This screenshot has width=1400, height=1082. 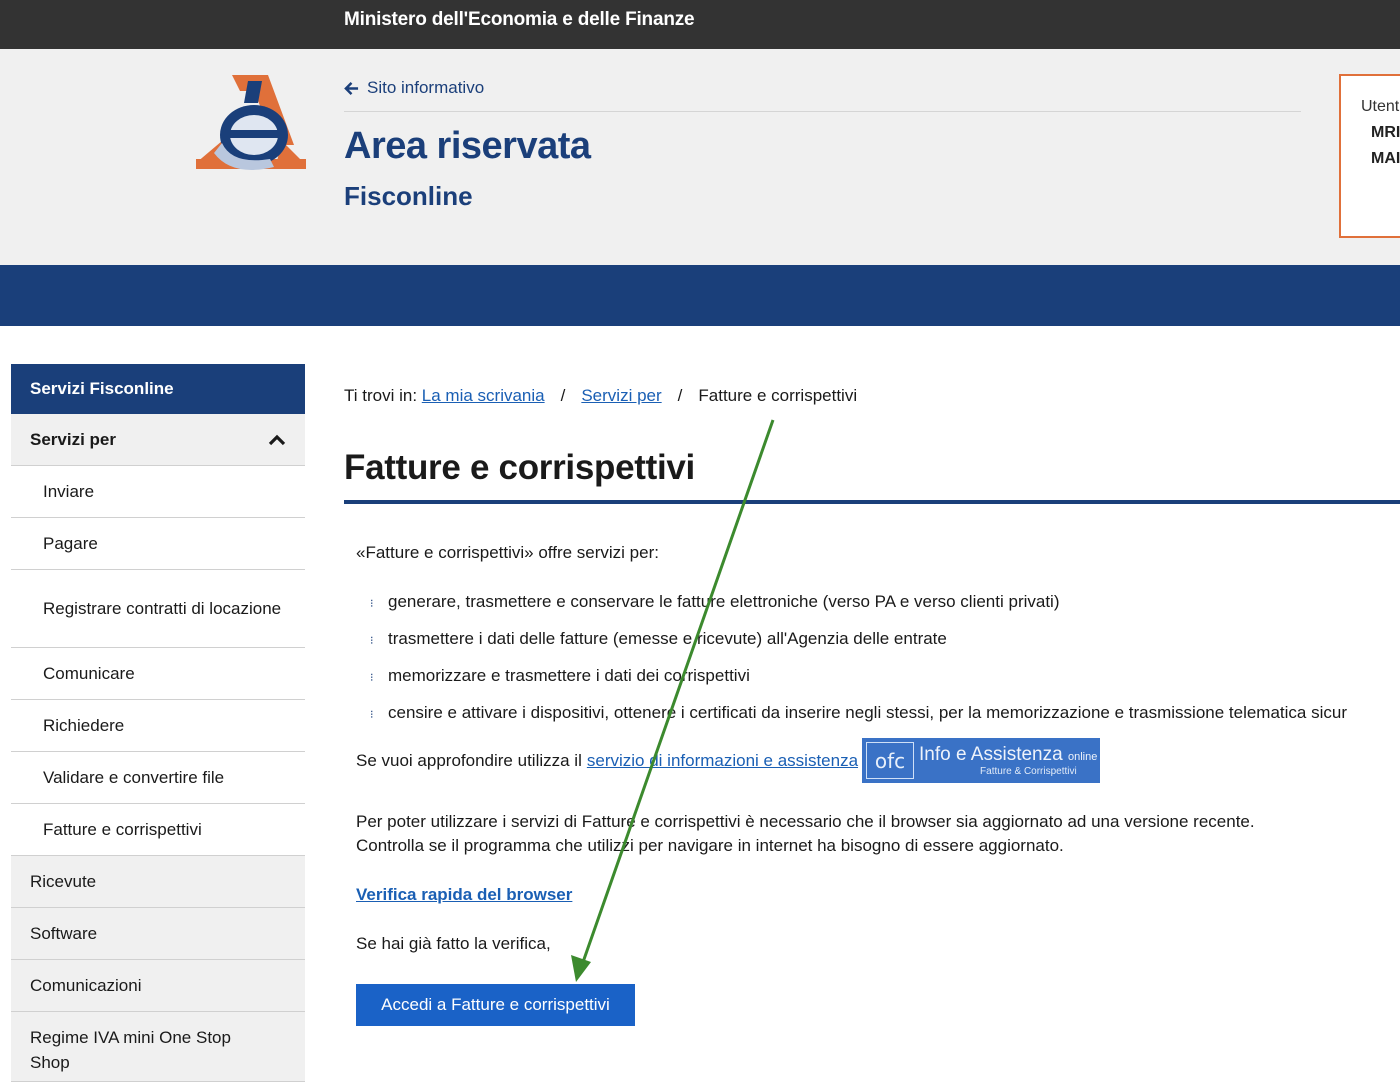 What do you see at coordinates (158, 934) in the screenshot?
I see `sidebar-item-software: Software` at bounding box center [158, 934].